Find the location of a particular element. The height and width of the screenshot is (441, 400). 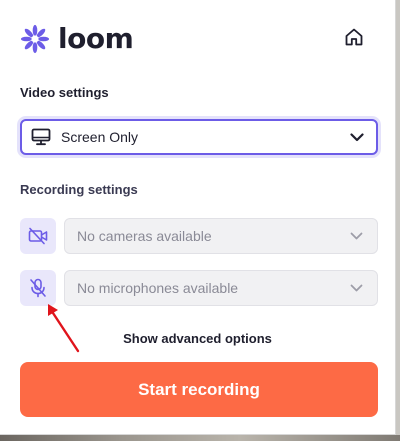

camera-off-icon is located at coordinates (38, 236).